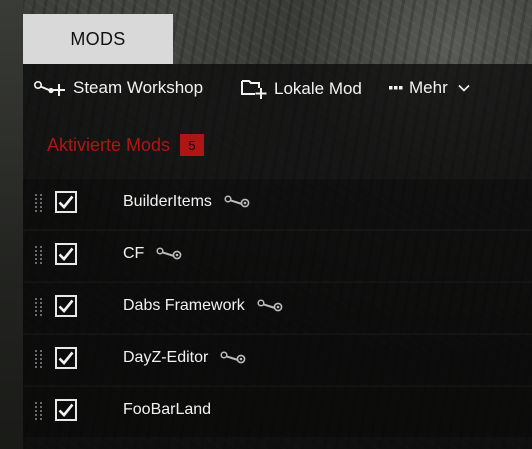  Describe the element at coordinates (277, 411) in the screenshot. I see `mod-row: FooBarLand` at that location.